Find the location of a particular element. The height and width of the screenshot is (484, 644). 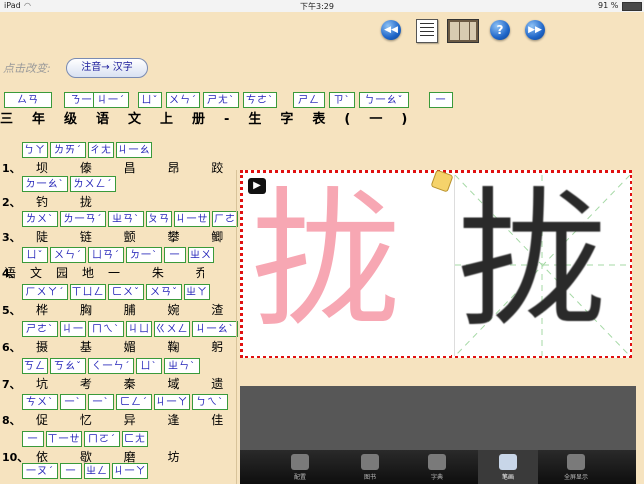

device-label: iPad is located at coordinates (12, 5).